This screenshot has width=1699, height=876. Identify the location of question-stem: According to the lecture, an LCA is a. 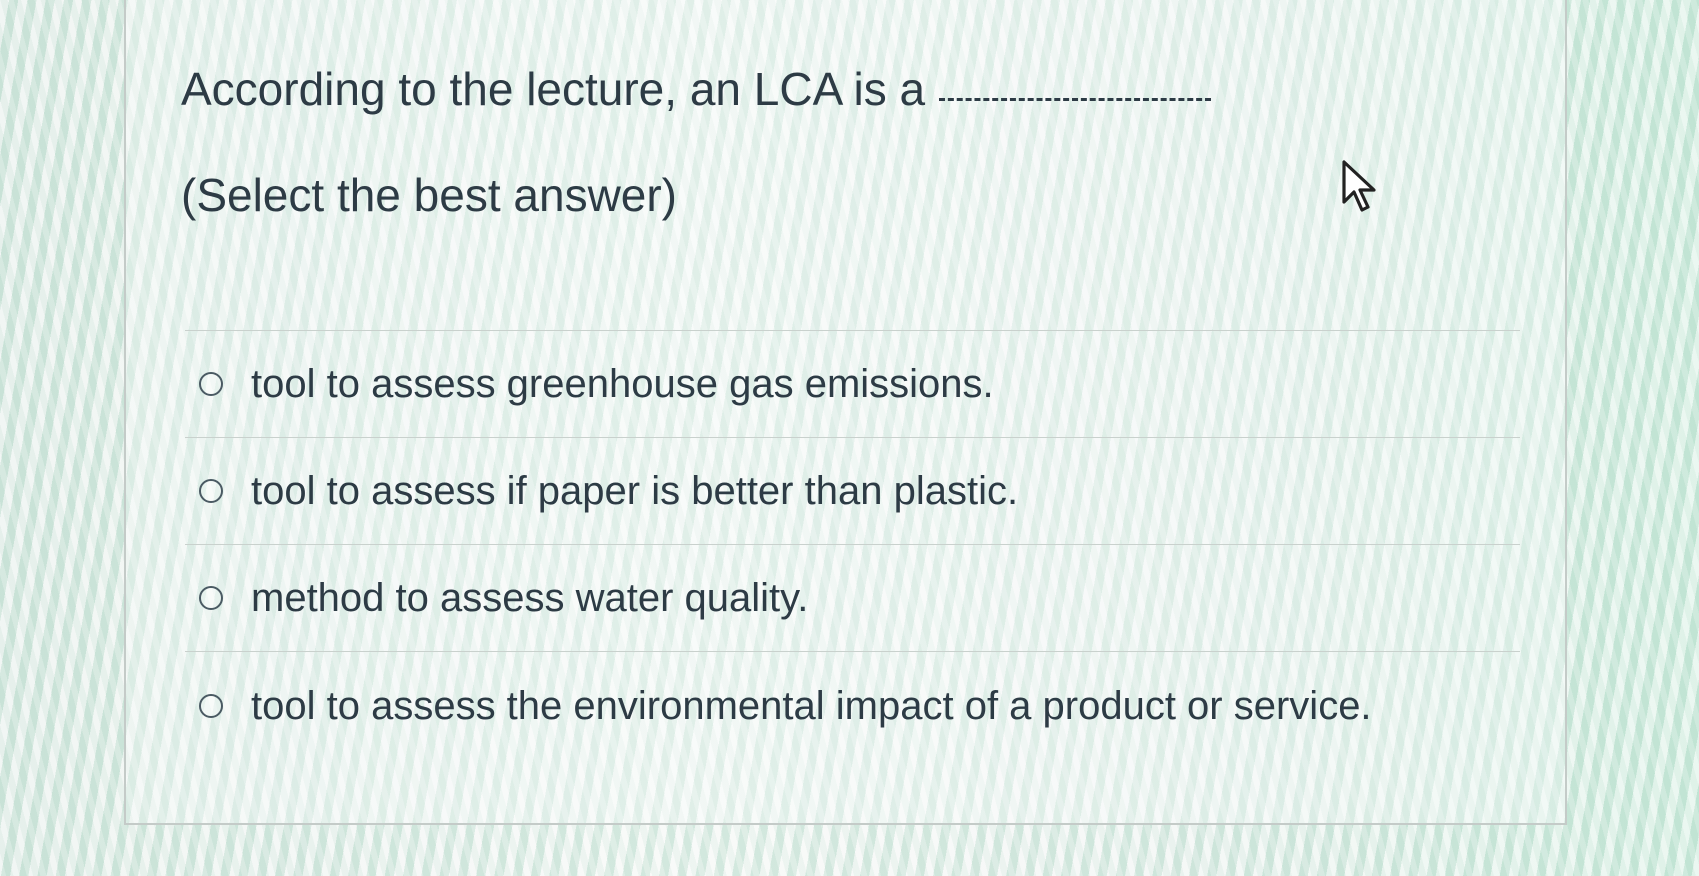
(696, 89).